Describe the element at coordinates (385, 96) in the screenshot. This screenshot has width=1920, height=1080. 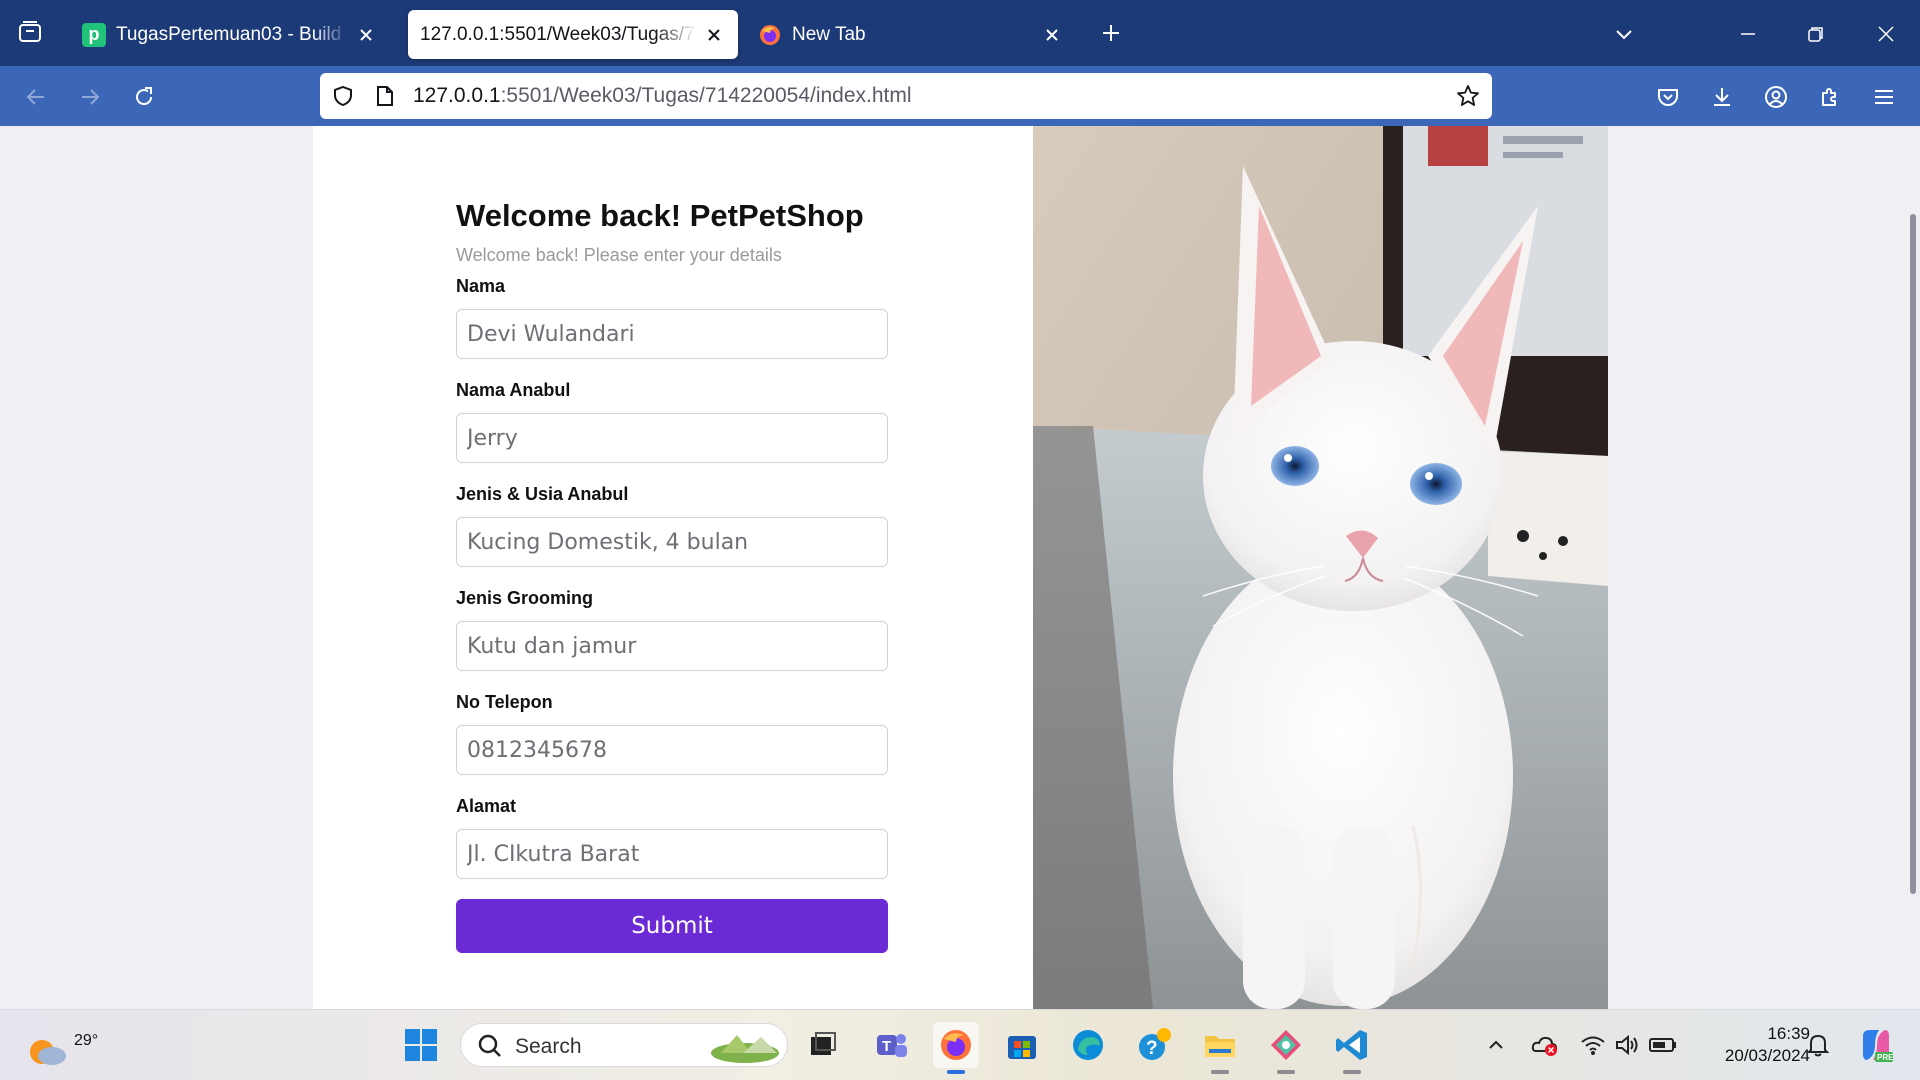
I see `page-icon` at that location.